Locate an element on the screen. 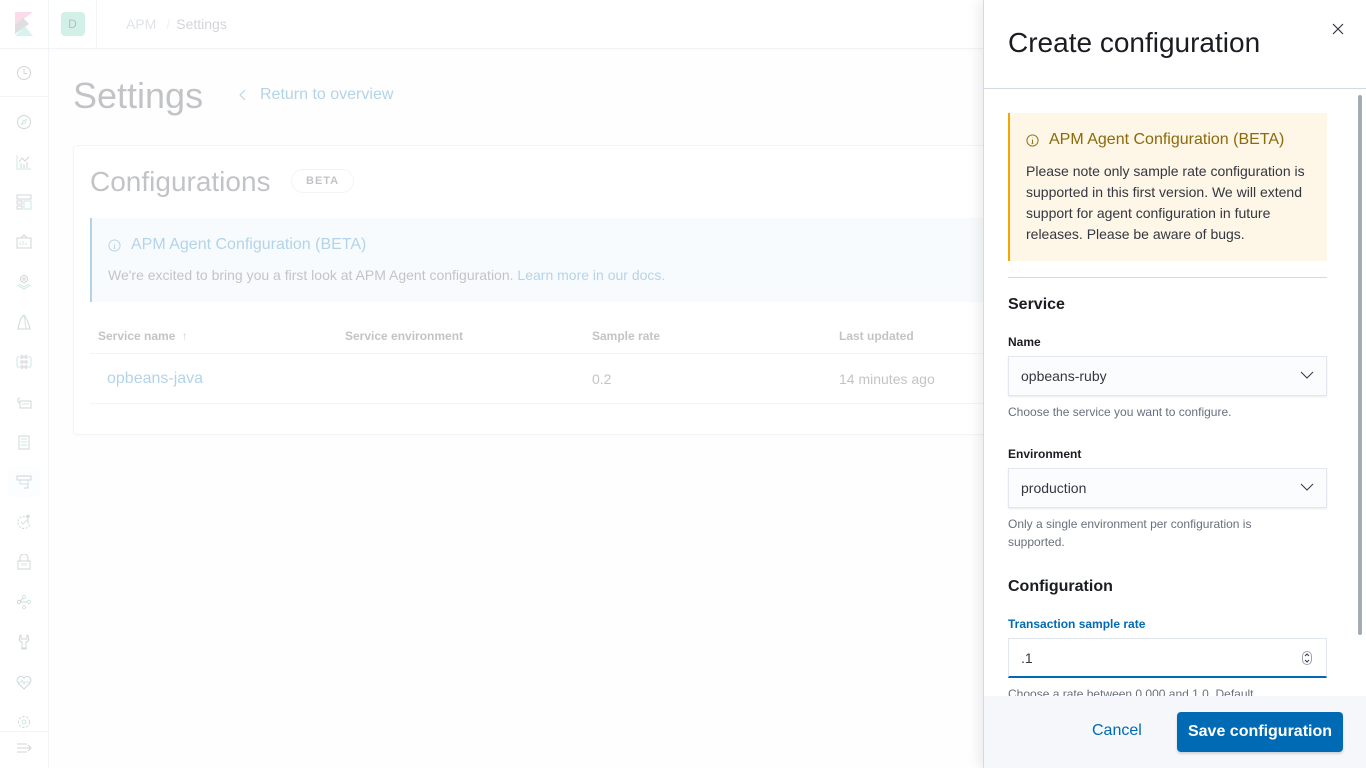  environment-value: production is located at coordinates (1054, 488).